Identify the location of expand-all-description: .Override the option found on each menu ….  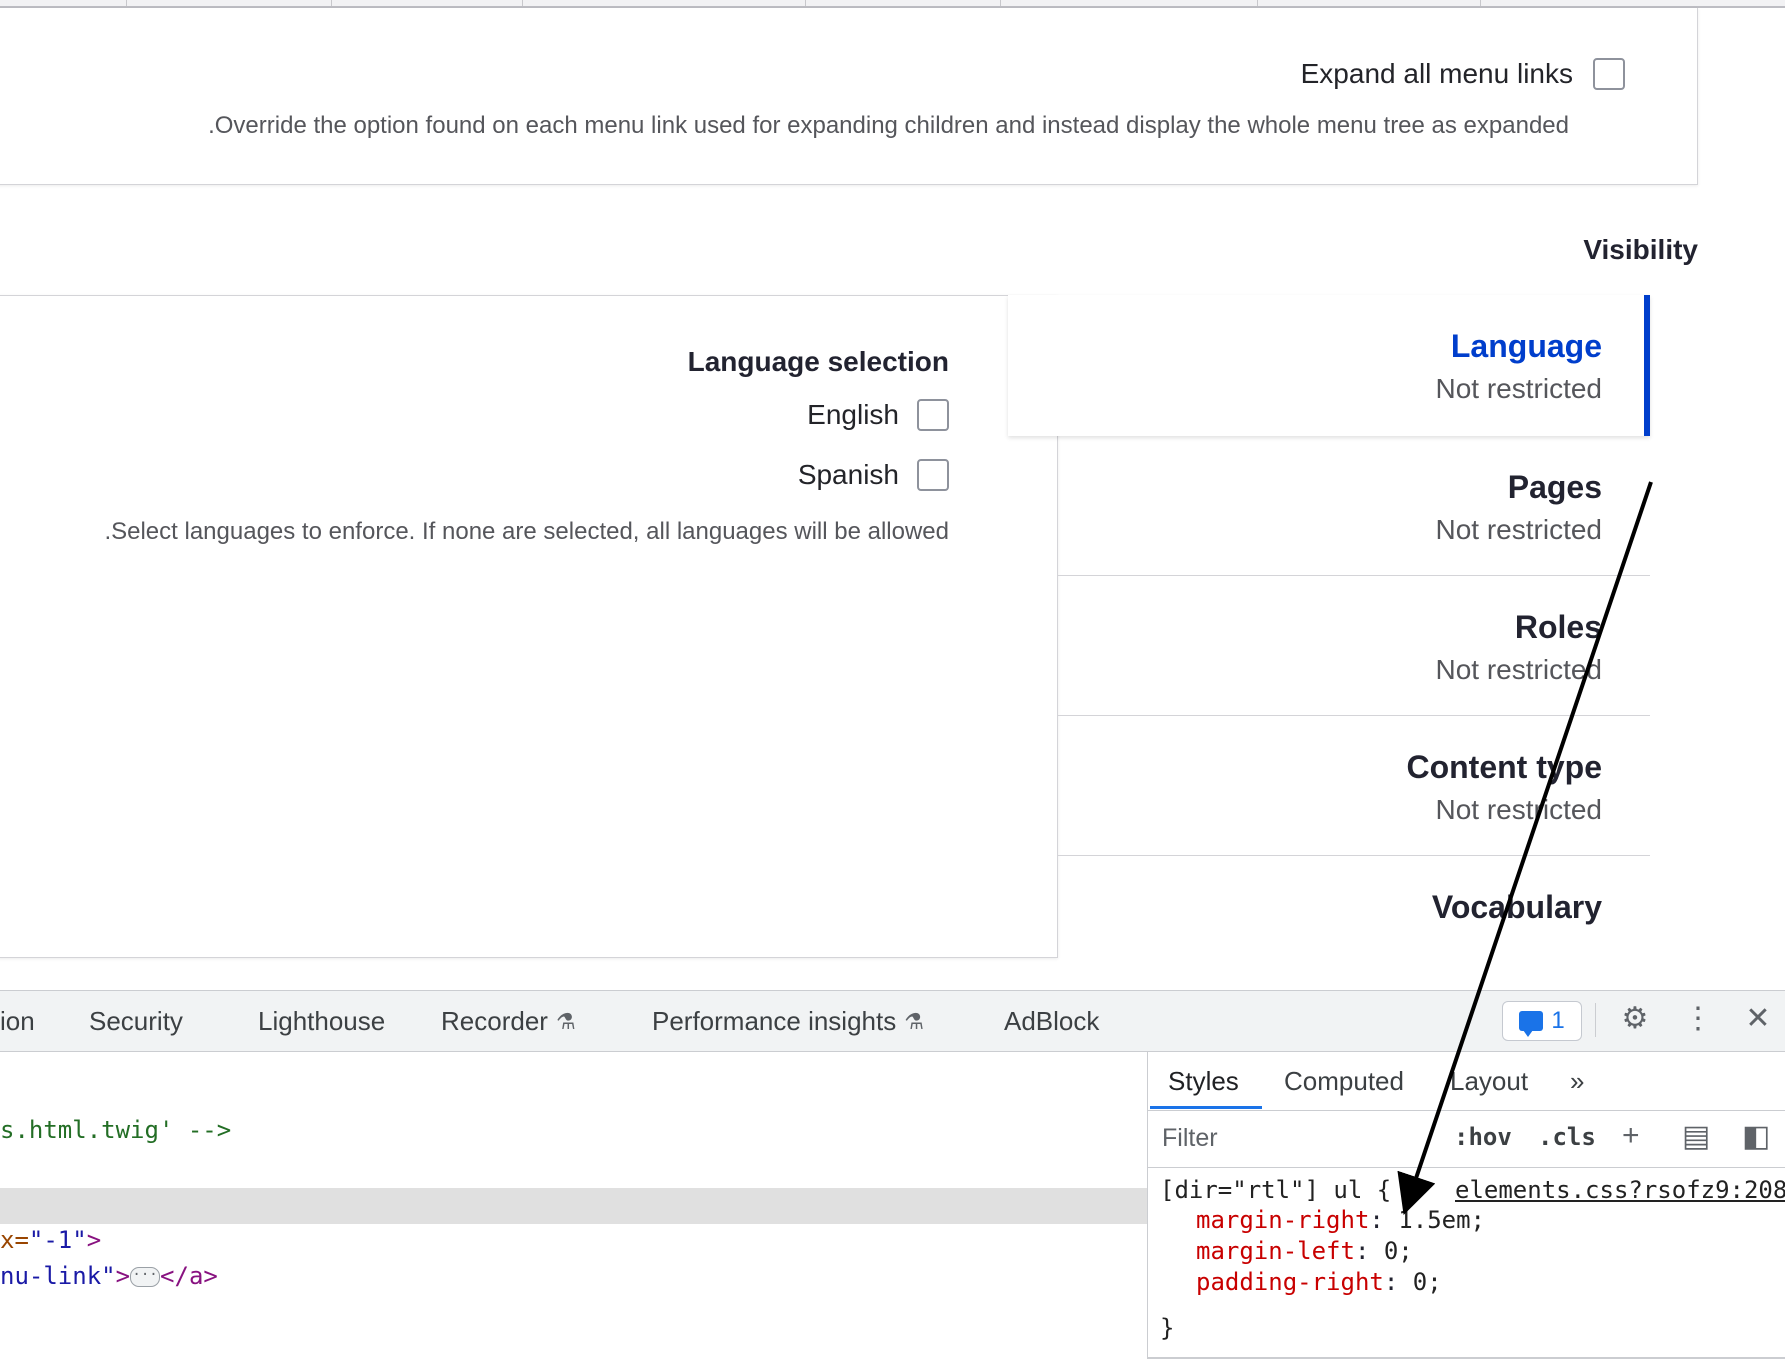
(888, 125).